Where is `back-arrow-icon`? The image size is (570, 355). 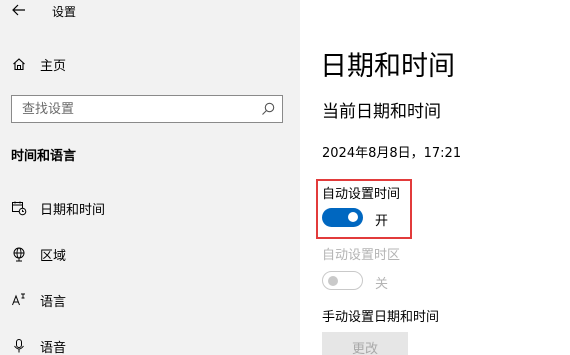 back-arrow-icon is located at coordinates (18, 10).